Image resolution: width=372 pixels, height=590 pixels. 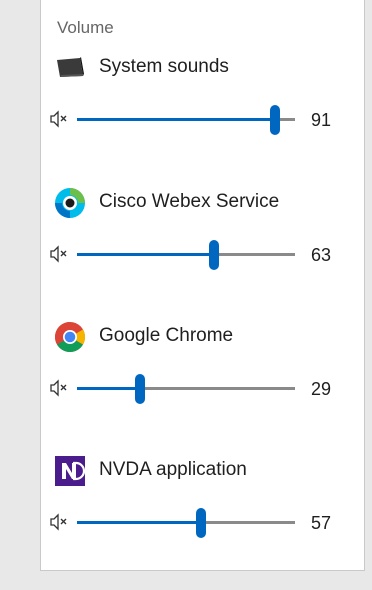 What do you see at coordinates (321, 389) in the screenshot?
I see `volume-value: 29` at bounding box center [321, 389].